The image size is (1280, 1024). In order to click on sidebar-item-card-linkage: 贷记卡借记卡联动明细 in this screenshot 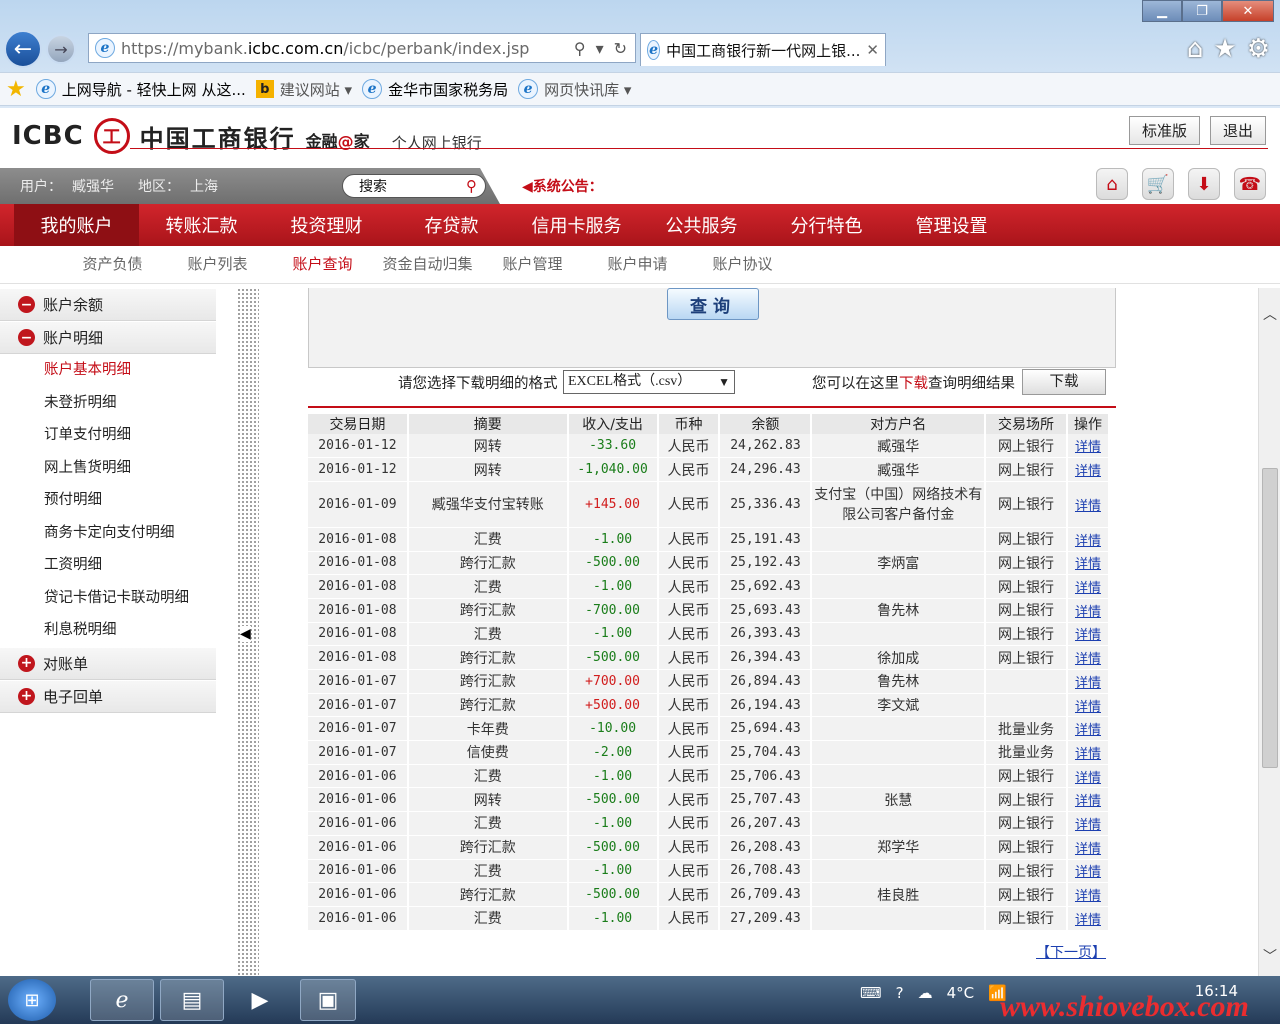, I will do `click(108, 598)`.